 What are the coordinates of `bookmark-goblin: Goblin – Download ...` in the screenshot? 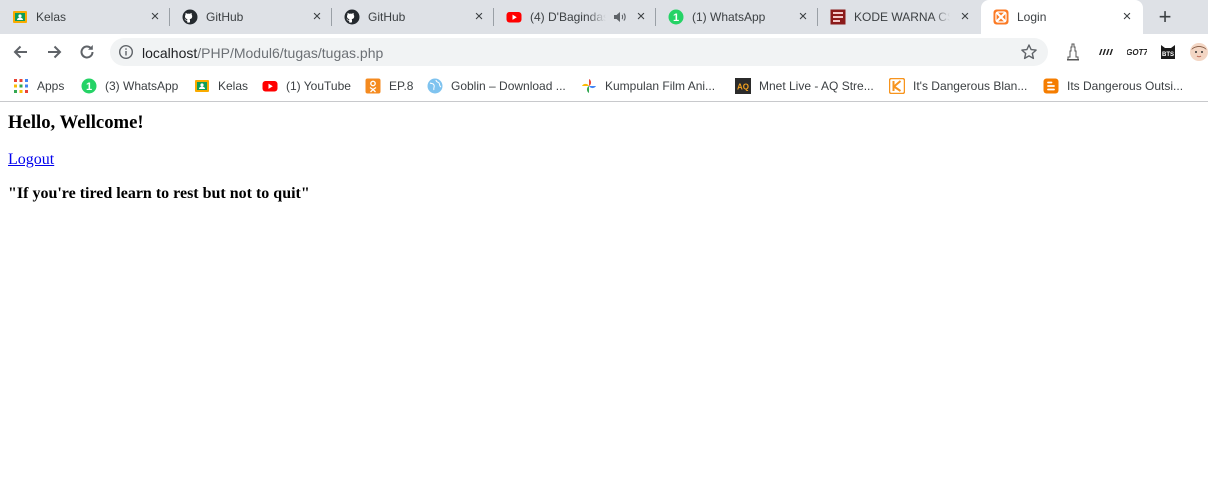 It's located at (496, 86).